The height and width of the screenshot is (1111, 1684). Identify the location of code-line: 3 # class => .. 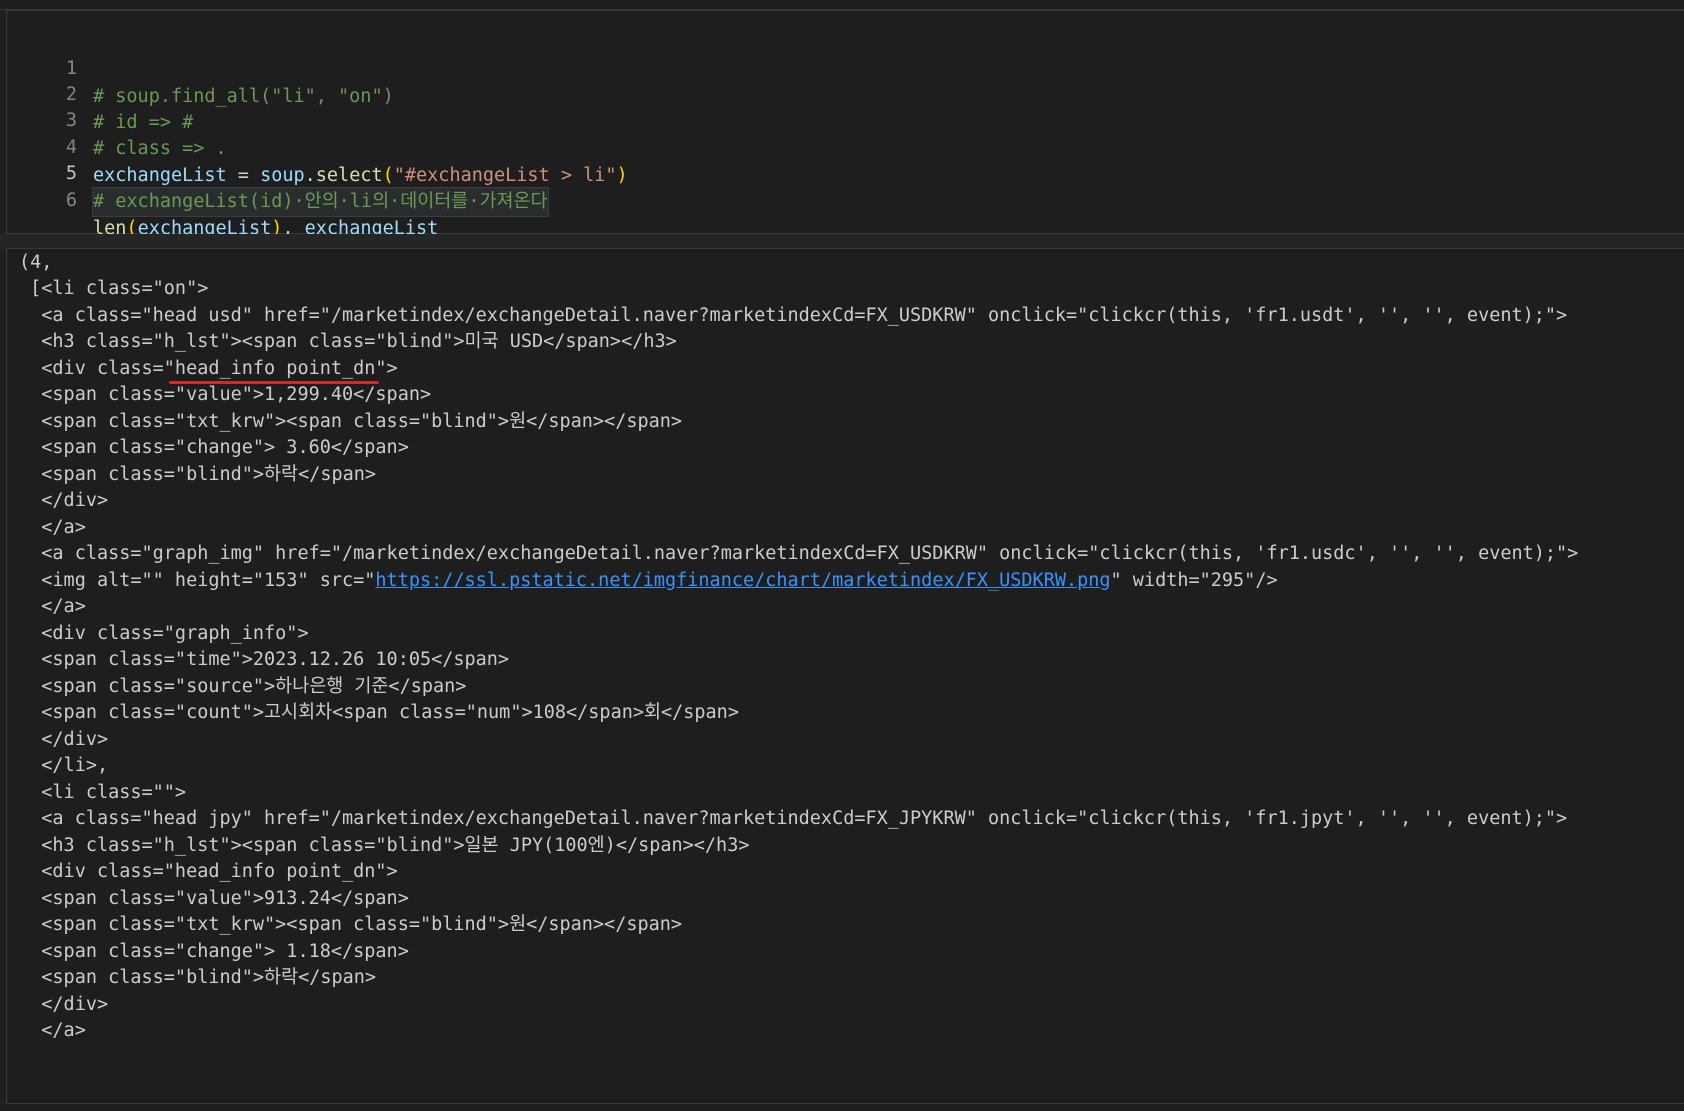
(117, 119).